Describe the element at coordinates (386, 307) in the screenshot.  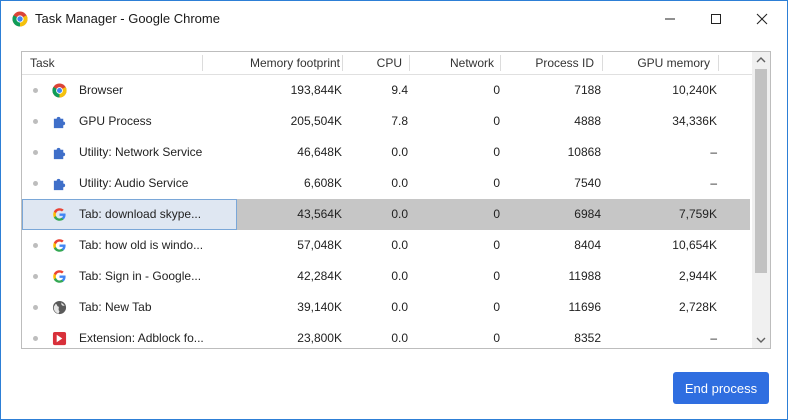
I see `table-row: Tab: New Tab 39,140K 0.0 0 11696 2,728K` at that location.